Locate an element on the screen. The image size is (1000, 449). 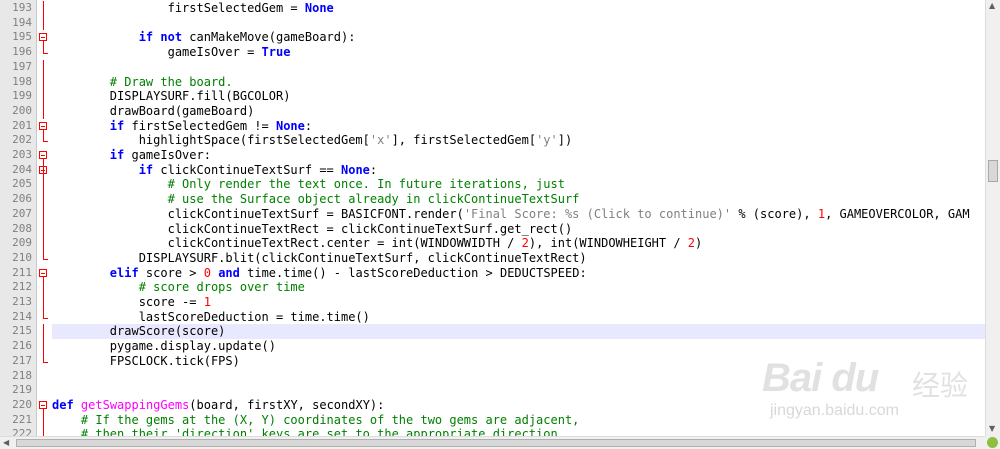
code-text: DISPLAYSURF.fill(BGCOLOR) is located at coordinates (171, 96).